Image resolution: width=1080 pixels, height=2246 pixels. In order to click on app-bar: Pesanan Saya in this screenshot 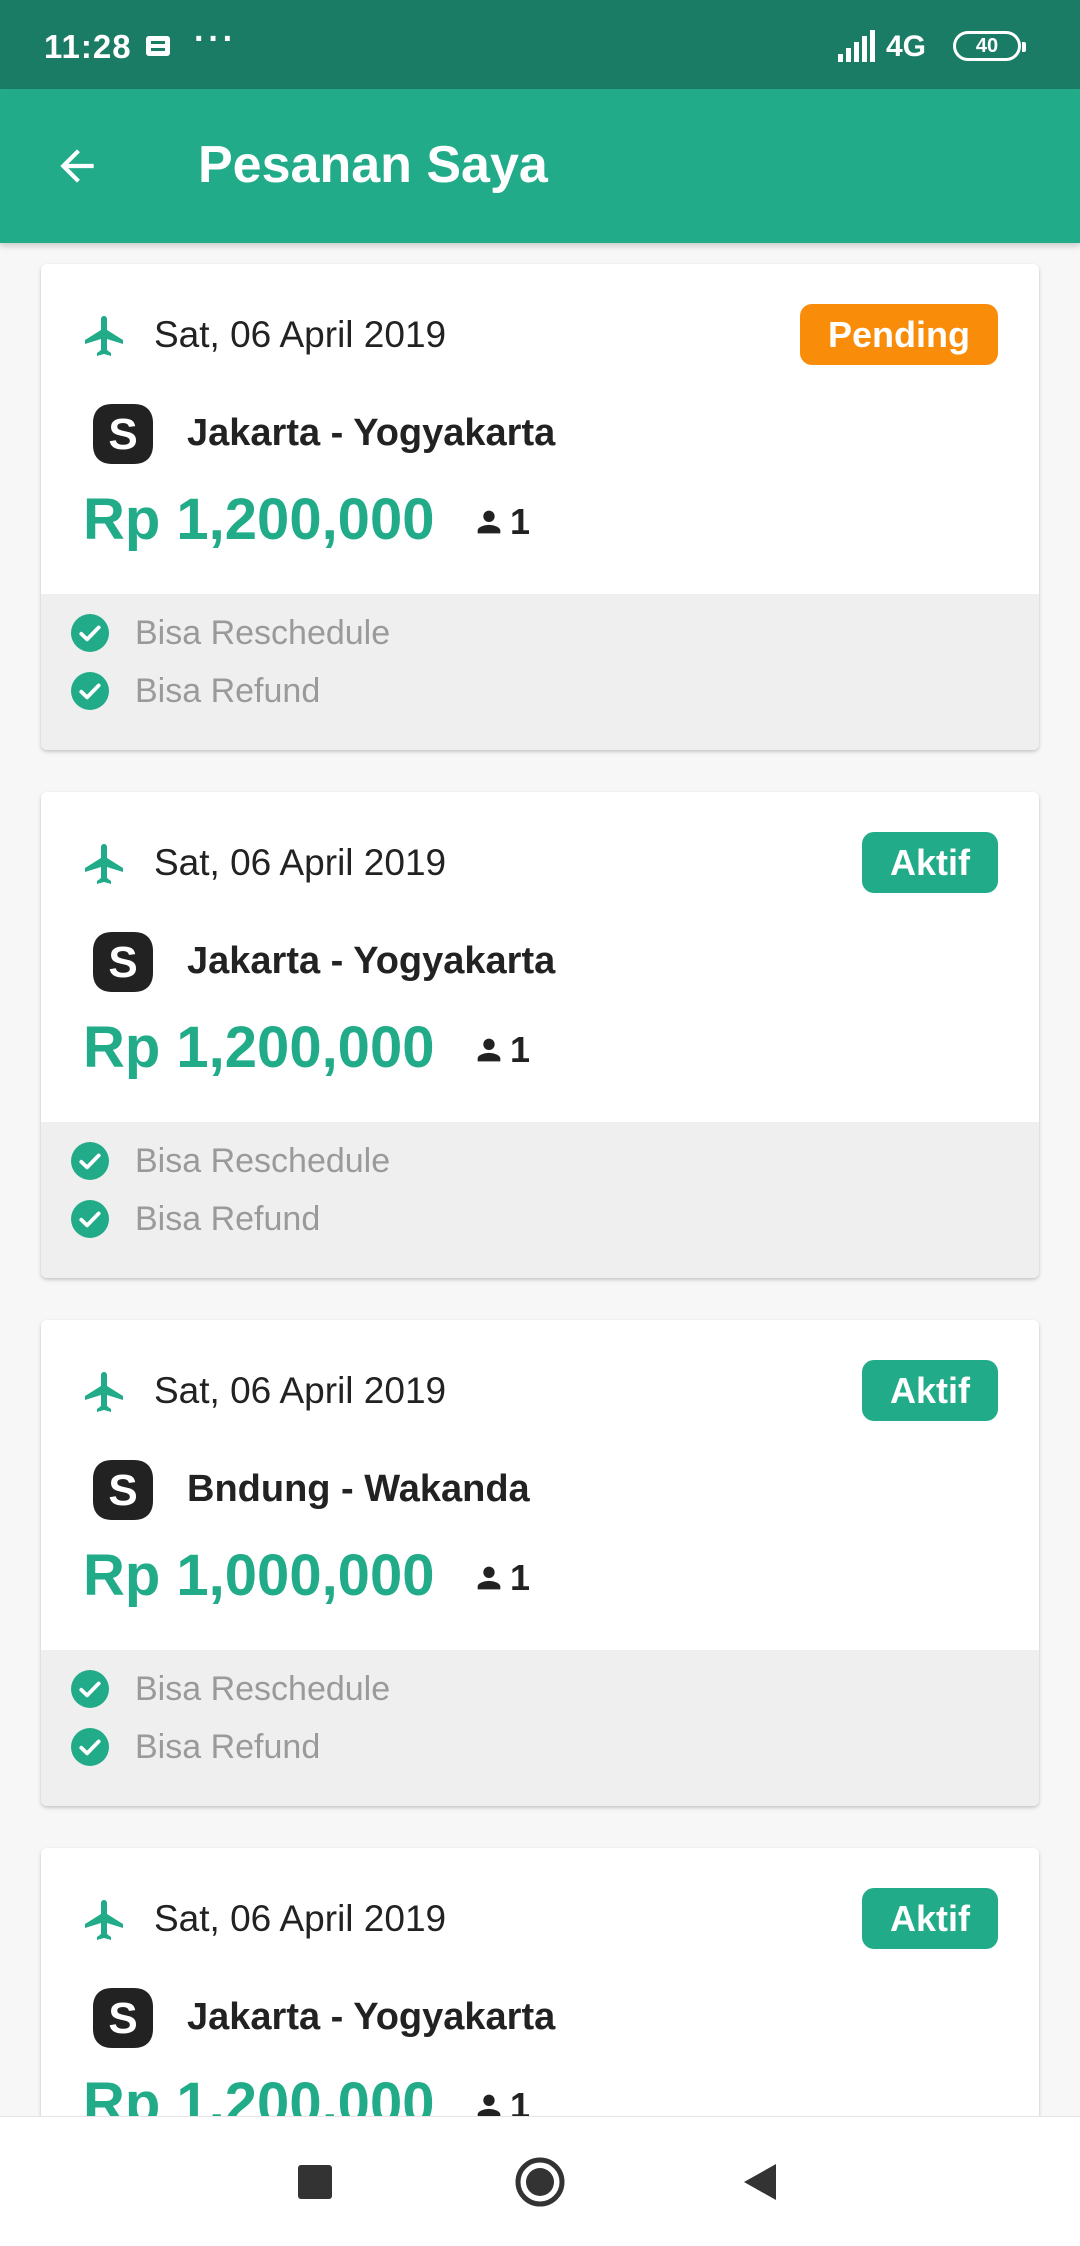, I will do `click(540, 166)`.